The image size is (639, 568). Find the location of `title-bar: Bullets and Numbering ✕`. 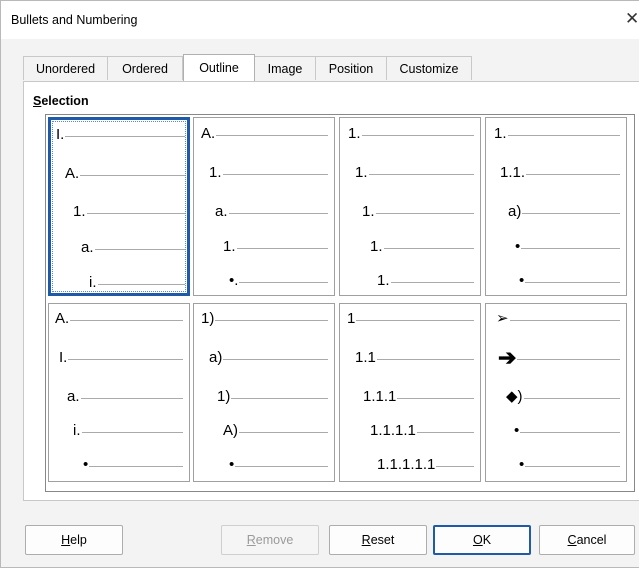

title-bar: Bullets and Numbering ✕ is located at coordinates (320, 20).